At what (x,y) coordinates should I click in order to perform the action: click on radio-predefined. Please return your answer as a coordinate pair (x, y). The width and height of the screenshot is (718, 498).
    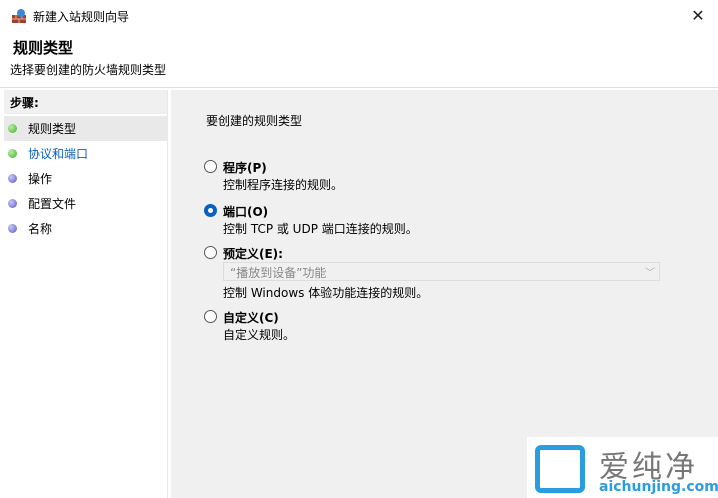
    Looking at the image, I should click on (210, 252).